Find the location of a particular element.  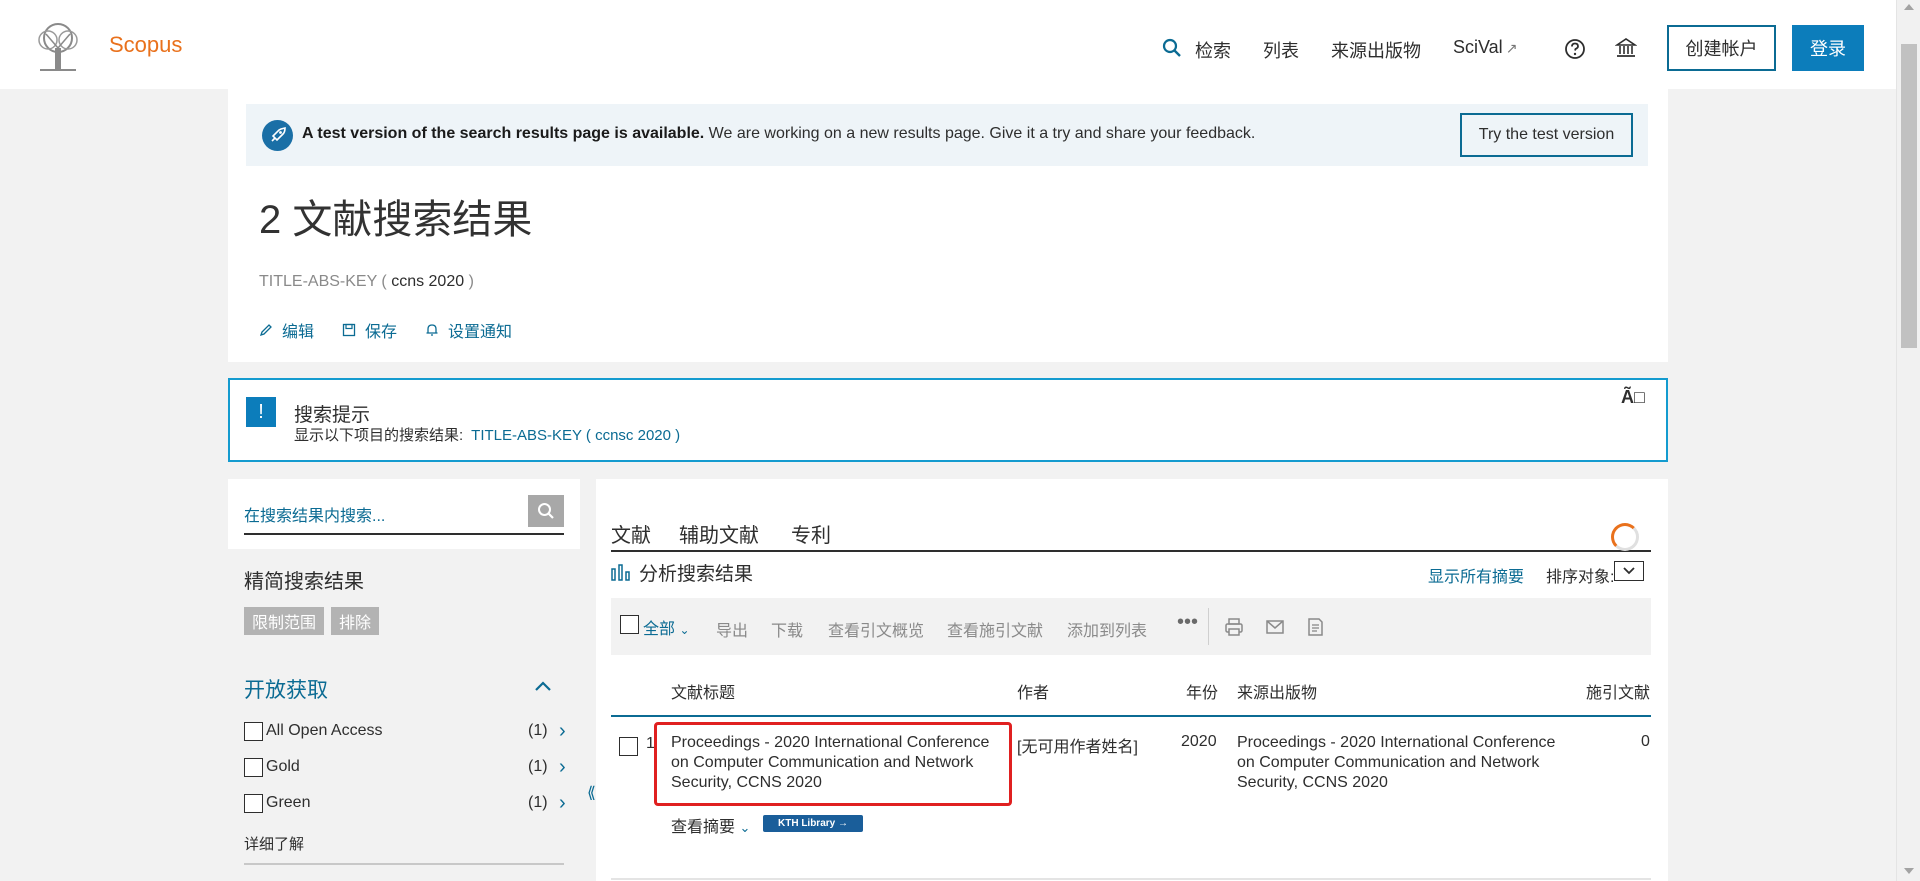

query-terms: ccns 2020 is located at coordinates (428, 281).